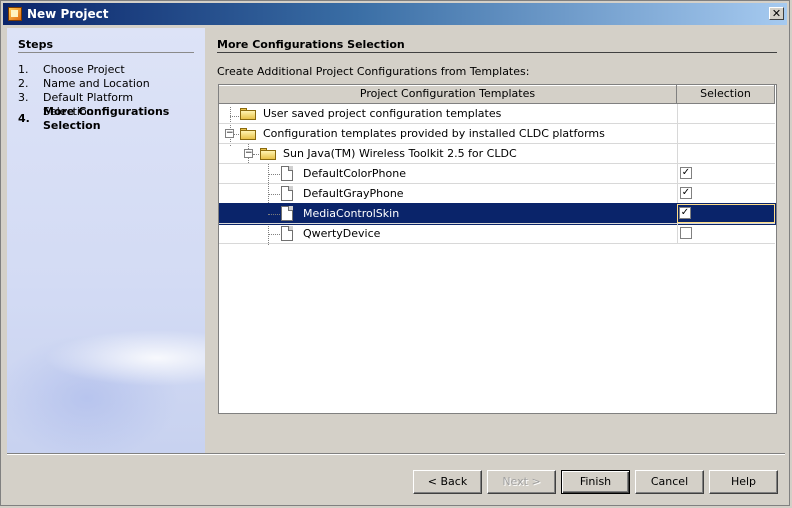 The height and width of the screenshot is (508, 792). What do you see at coordinates (497, 194) in the screenshot?
I see `tree-row-default-gray-phone: DefaultGrayPhone` at bounding box center [497, 194].